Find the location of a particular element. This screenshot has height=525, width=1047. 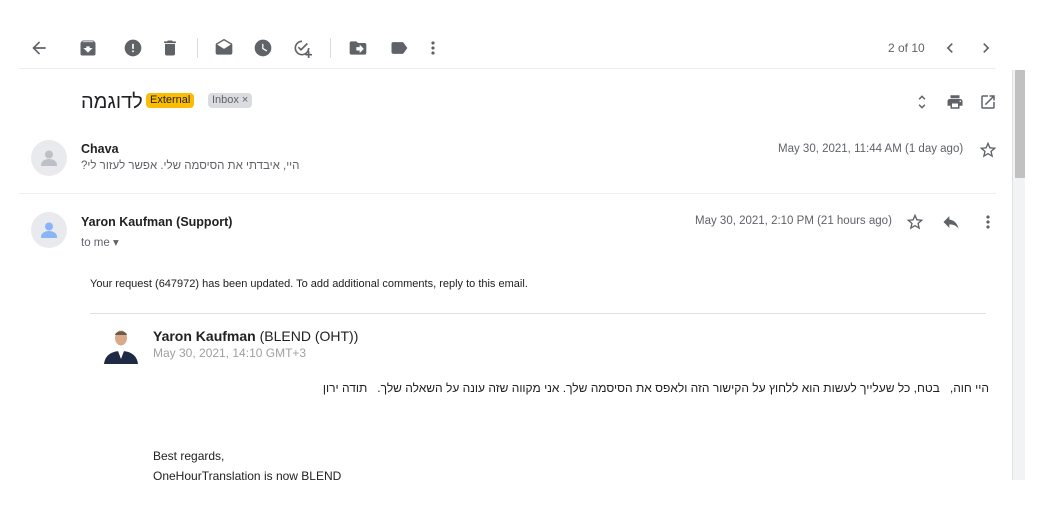

quoted-author: Yaron Kaufman (BLEND (OHT)) is located at coordinates (255, 336).